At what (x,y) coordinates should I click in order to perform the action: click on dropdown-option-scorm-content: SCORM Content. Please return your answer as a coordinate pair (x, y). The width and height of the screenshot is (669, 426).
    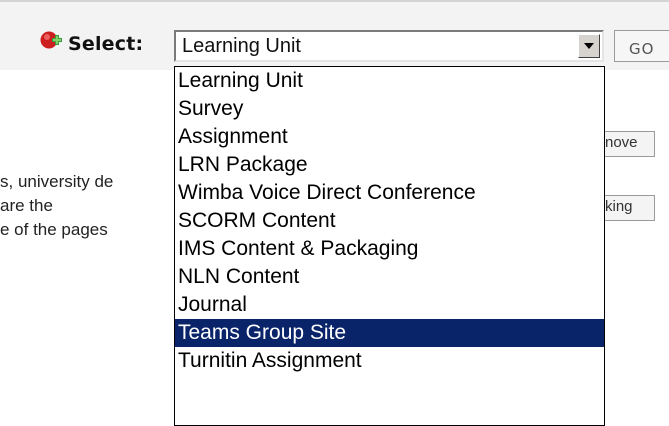
    Looking at the image, I should click on (389, 221).